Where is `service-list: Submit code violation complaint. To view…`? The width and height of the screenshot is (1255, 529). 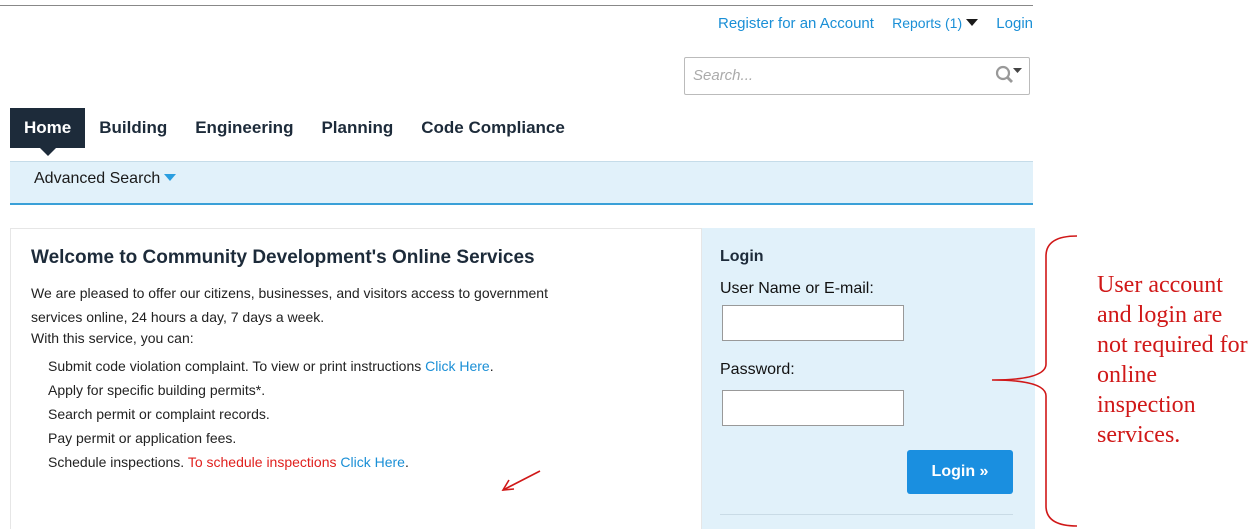
service-list: Submit code violation complaint. To view… is located at coordinates (271, 414).